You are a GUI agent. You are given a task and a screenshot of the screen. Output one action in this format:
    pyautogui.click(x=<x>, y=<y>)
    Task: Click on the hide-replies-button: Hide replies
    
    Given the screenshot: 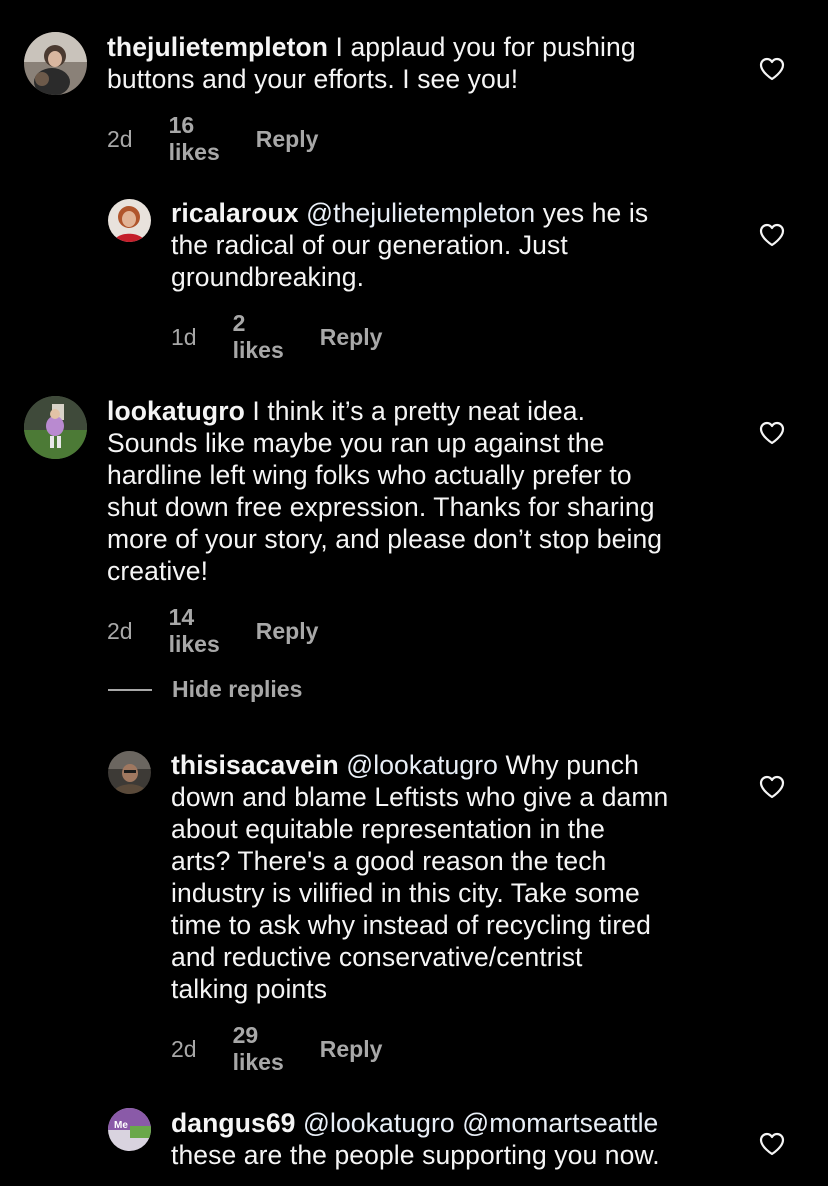 What is the action you would take?
    pyautogui.click(x=205, y=689)
    